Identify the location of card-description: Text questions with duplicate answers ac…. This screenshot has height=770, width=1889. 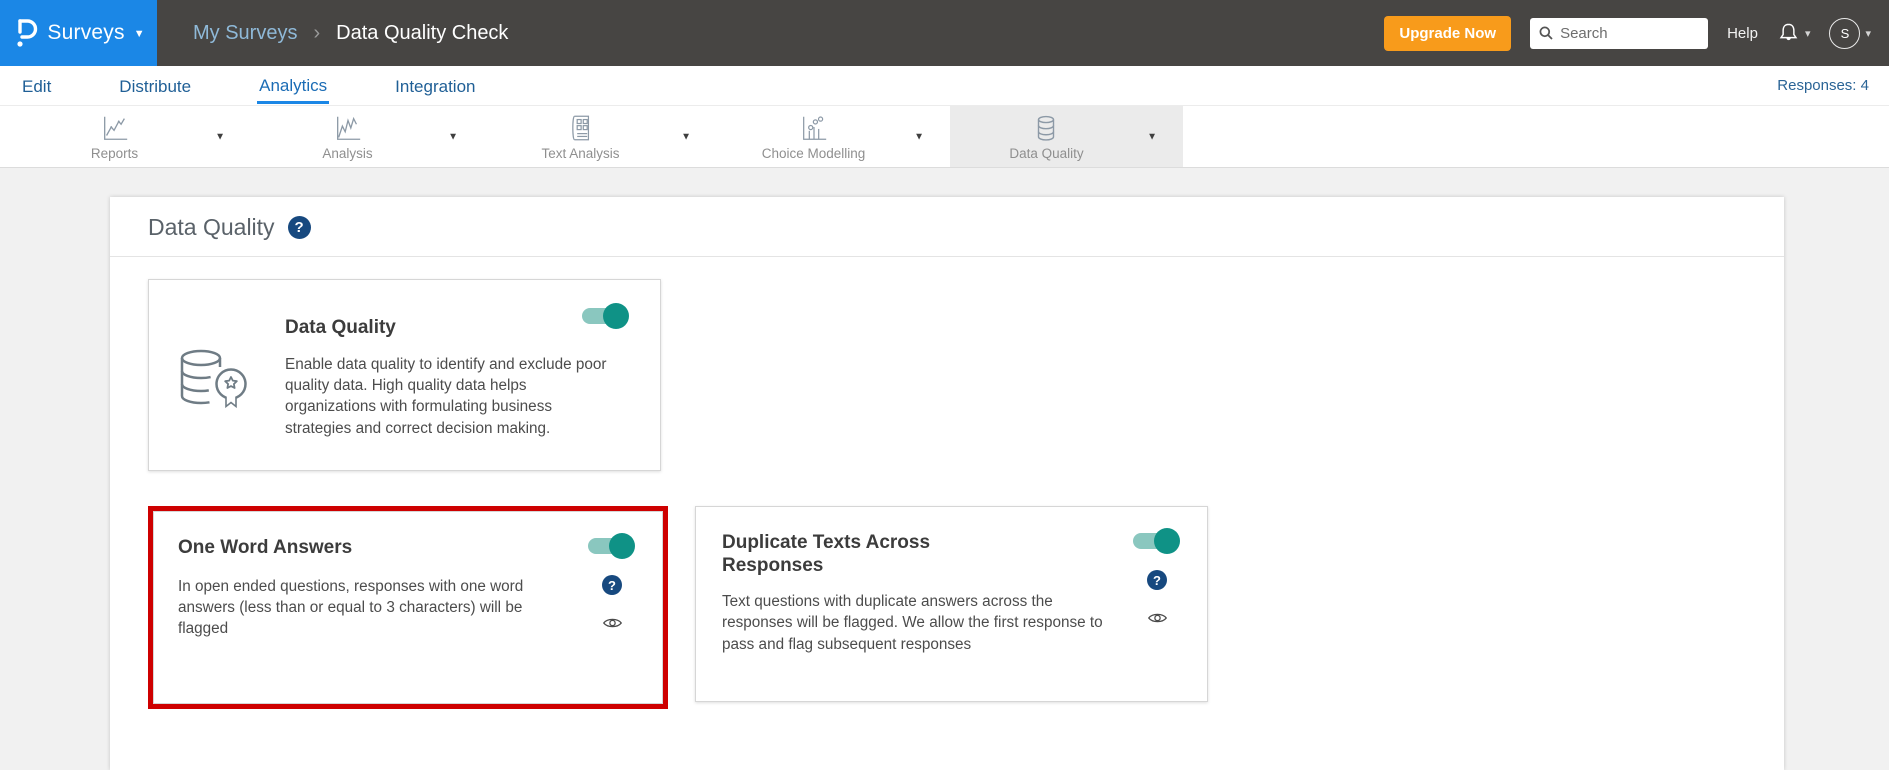
(912, 623).